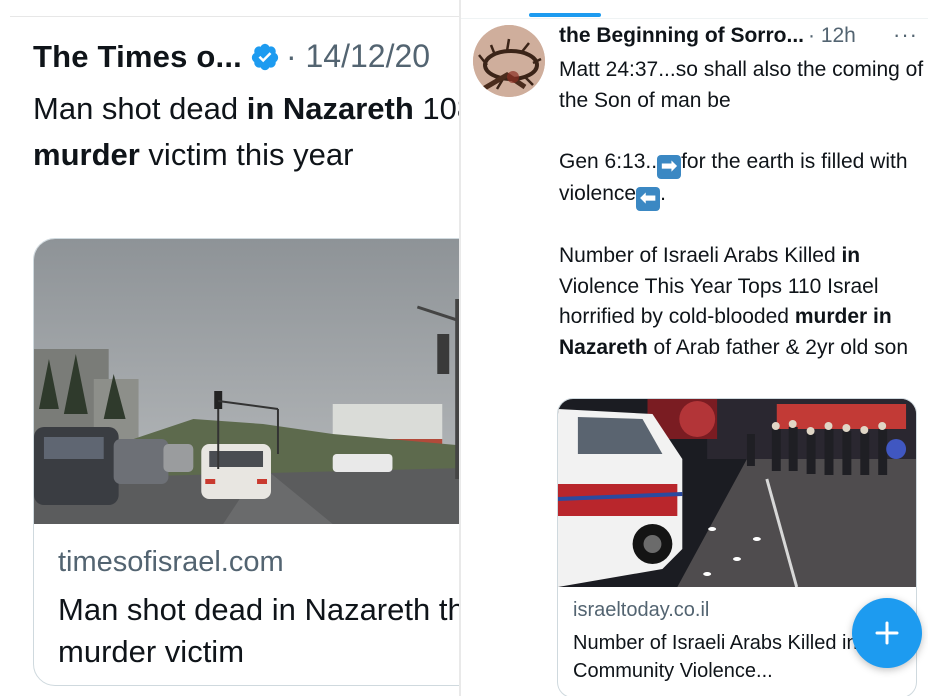  Describe the element at coordinates (648, 198) in the screenshot. I see `left-arrow-icon: ⬅` at that location.